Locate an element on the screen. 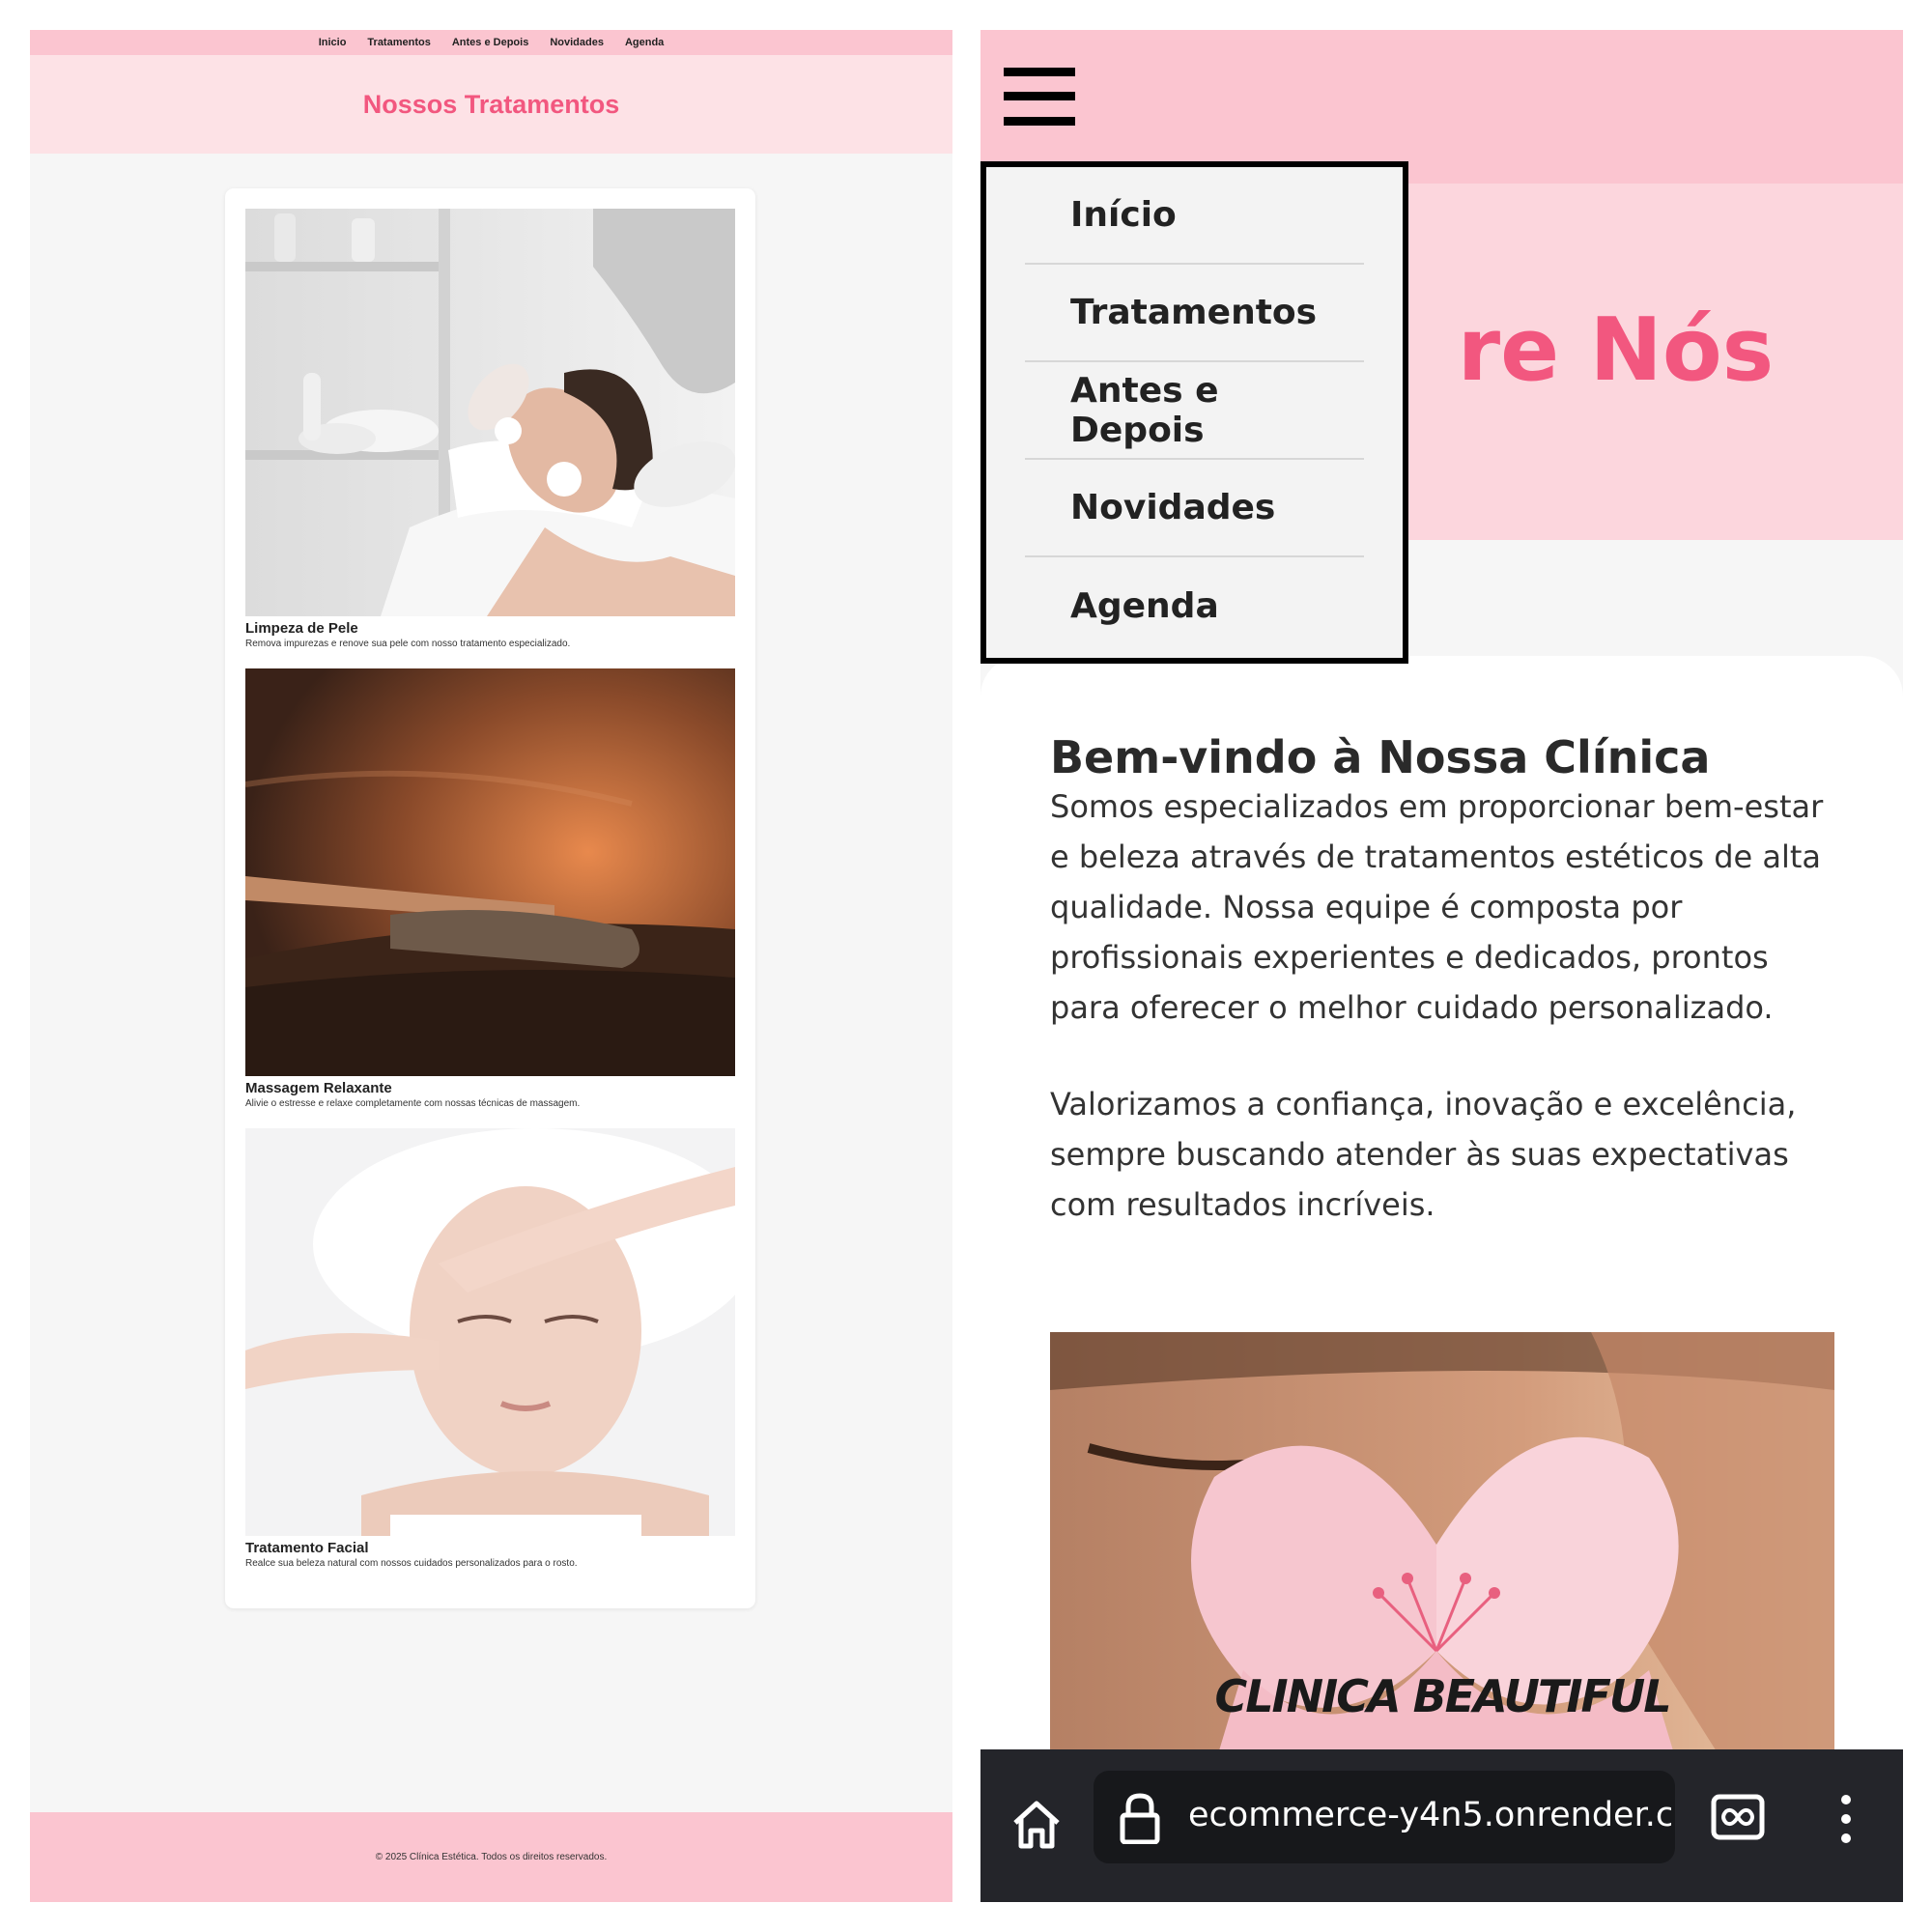 The width and height of the screenshot is (1932, 1932). treatment-image-relaxing-massage is located at coordinates (490, 872).